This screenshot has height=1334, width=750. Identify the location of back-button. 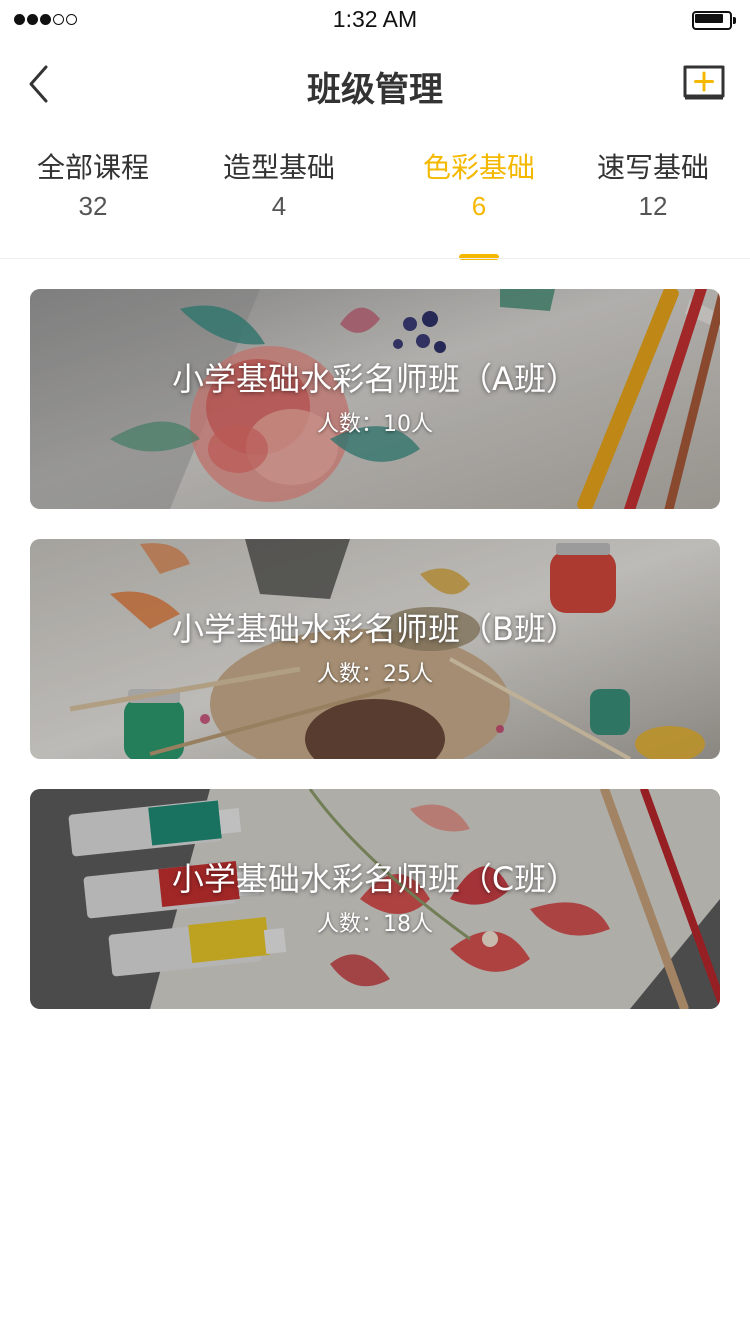
(40, 84).